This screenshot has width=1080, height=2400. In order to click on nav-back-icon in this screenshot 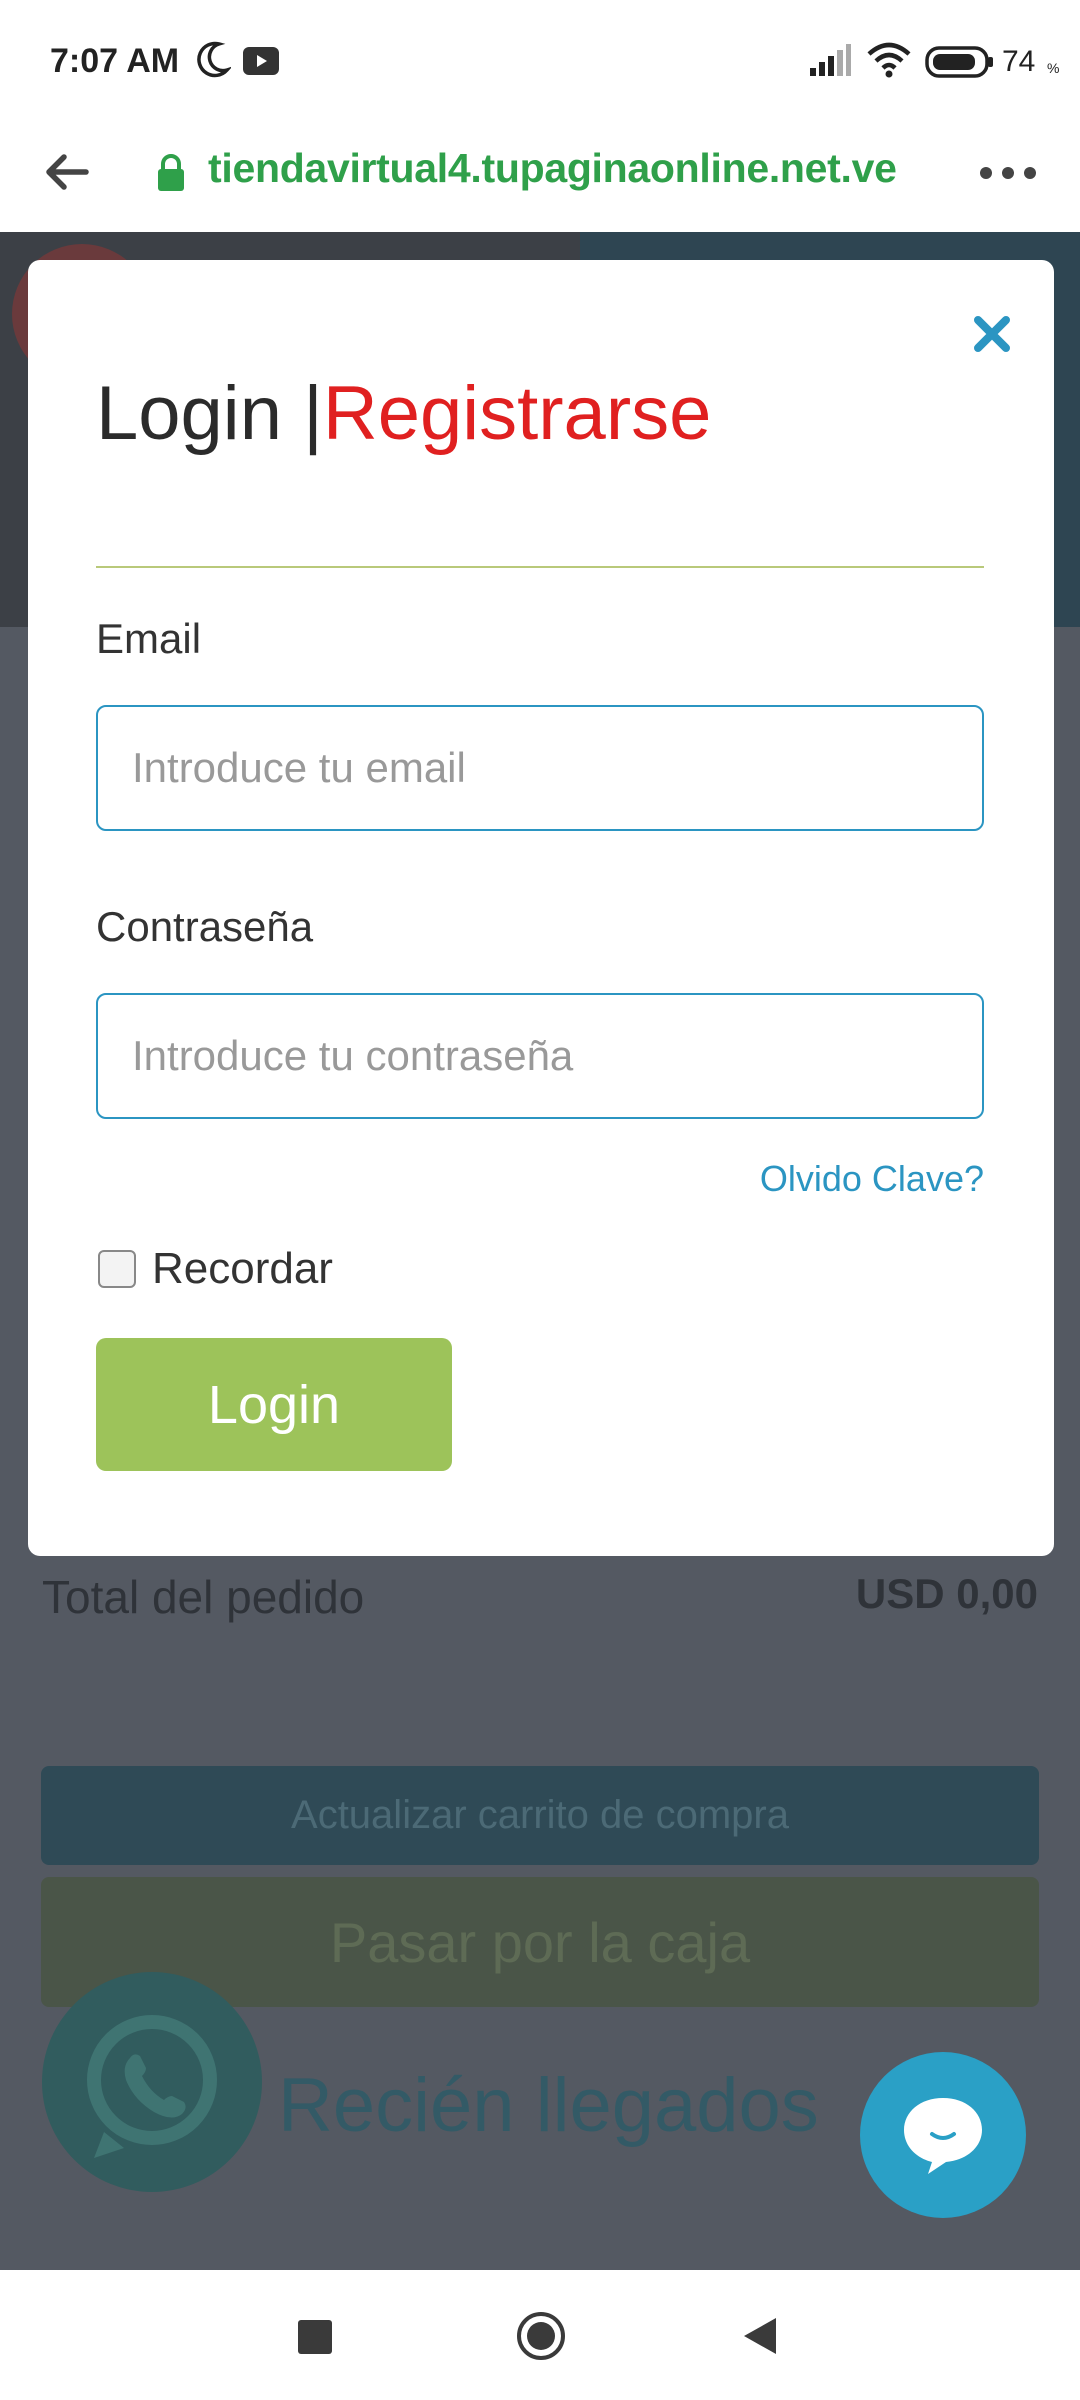, I will do `click(760, 2338)`.